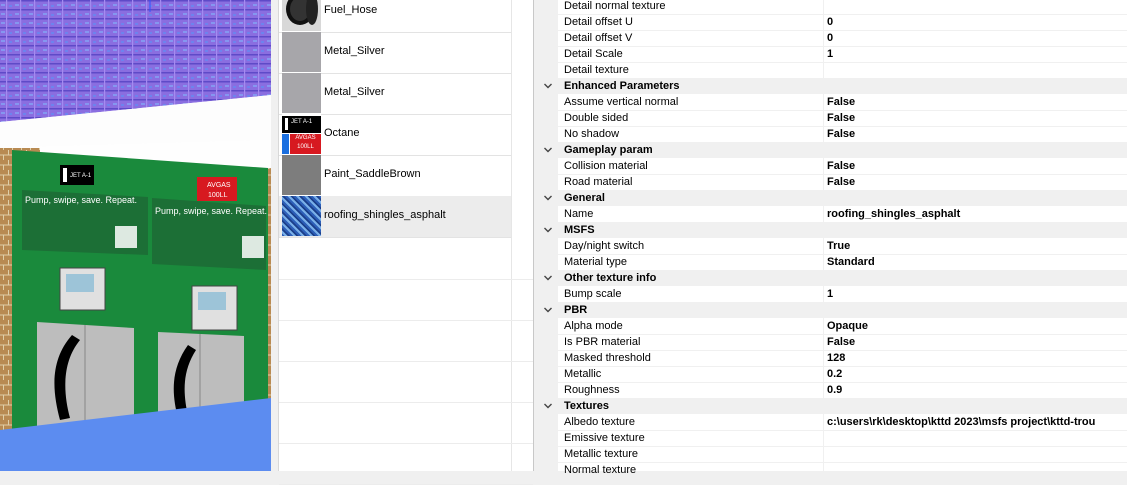 The image size is (1127, 485). I want to click on material-name: Octane, so click(342, 133).